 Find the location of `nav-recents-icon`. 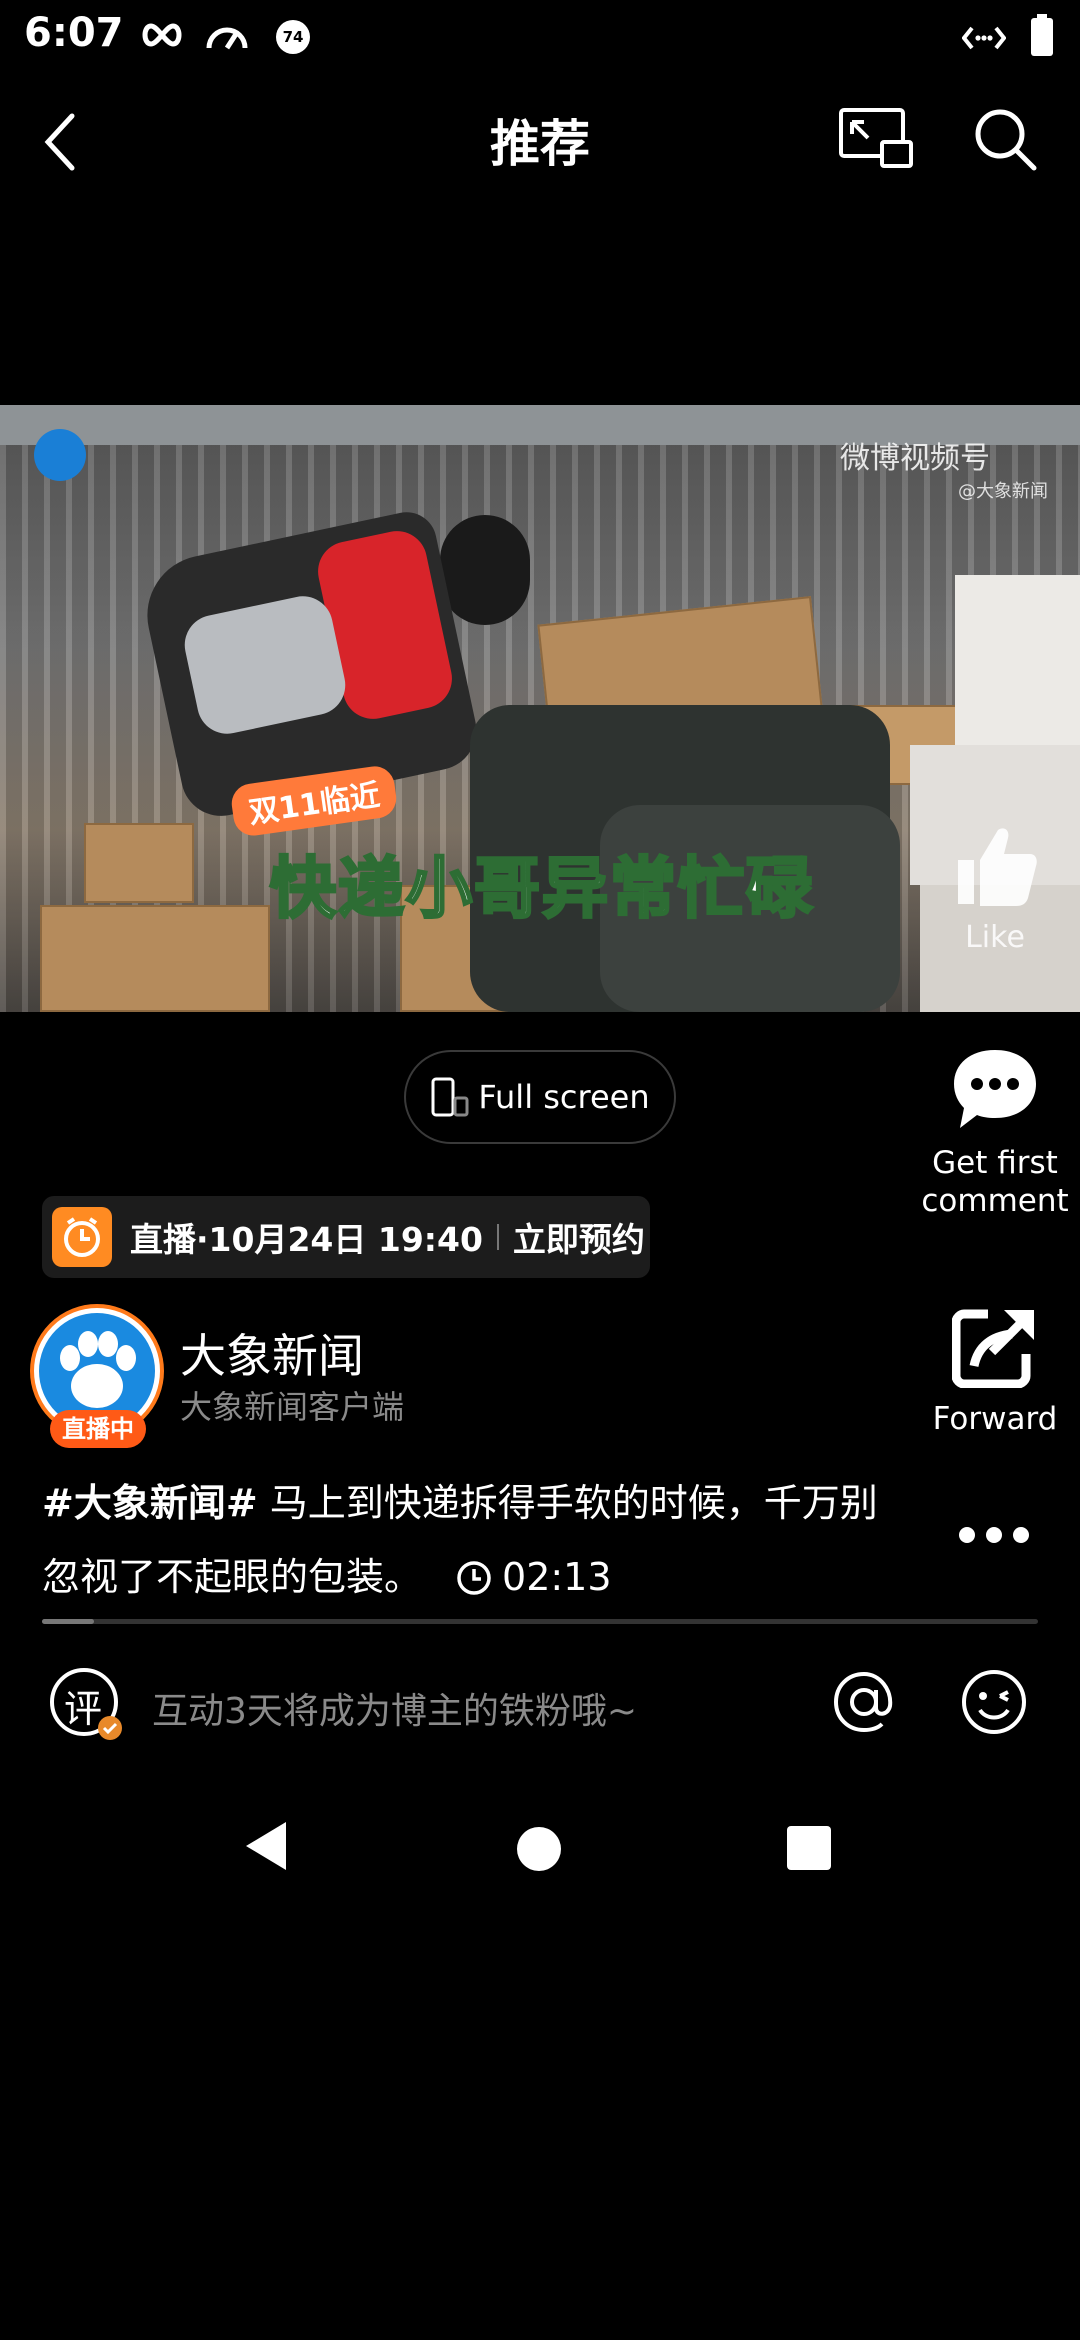

nav-recents-icon is located at coordinates (809, 1848).